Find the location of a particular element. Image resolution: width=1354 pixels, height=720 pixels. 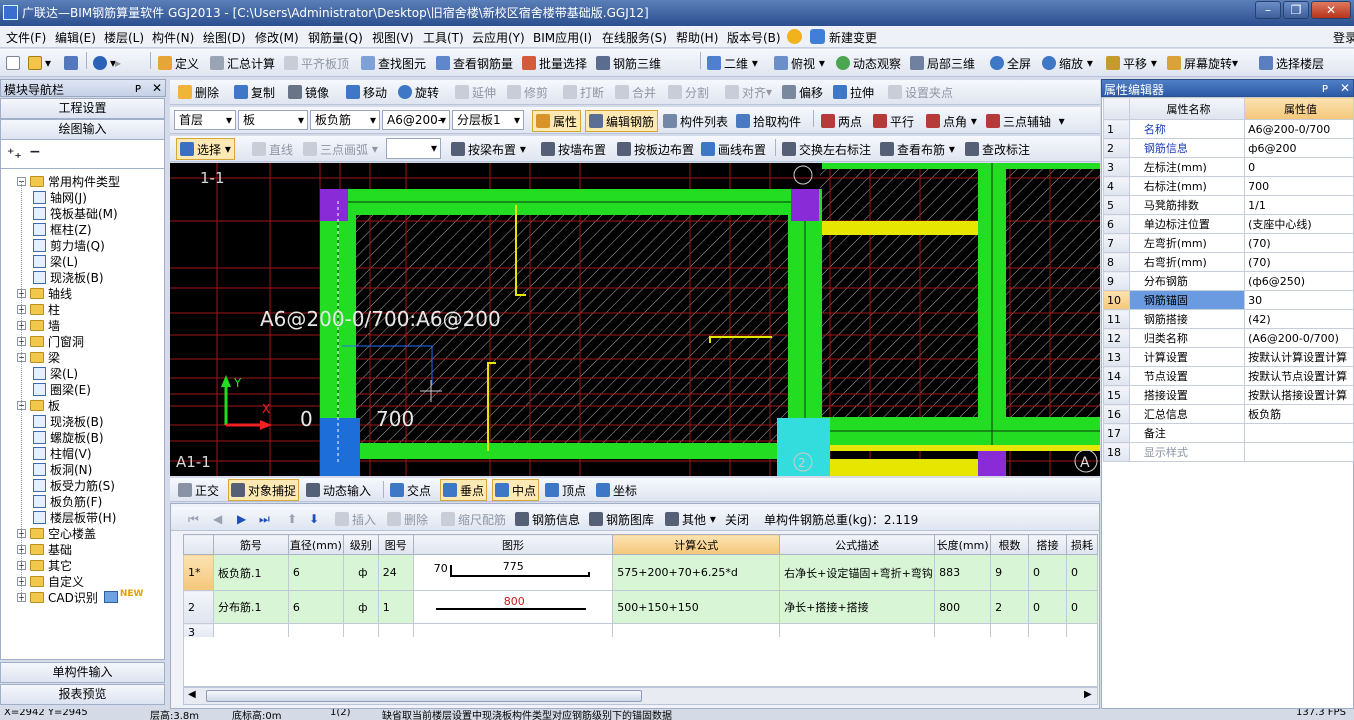

category-select: 板 ▾ is located at coordinates (273, 120).